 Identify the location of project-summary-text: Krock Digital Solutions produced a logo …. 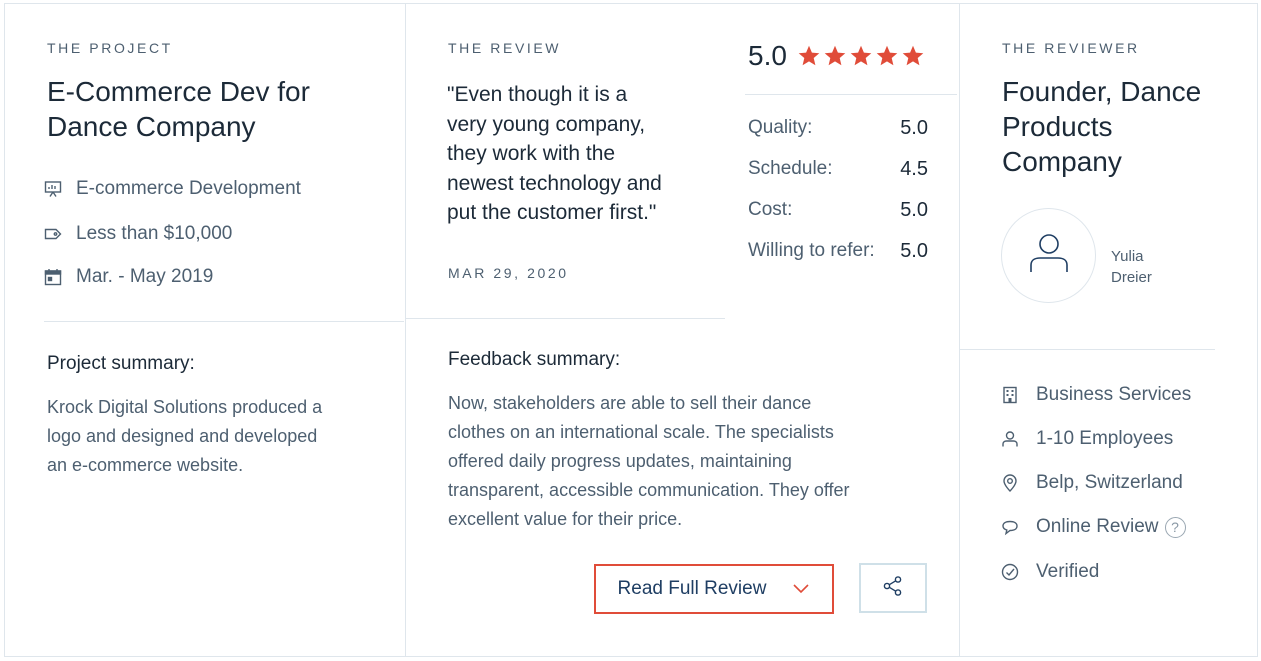
(184, 436).